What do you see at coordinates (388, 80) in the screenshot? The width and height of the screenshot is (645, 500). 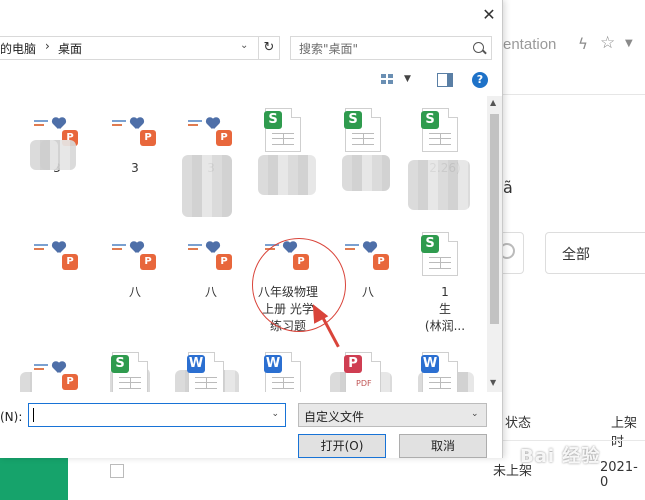 I see `view-options-icon` at bounding box center [388, 80].